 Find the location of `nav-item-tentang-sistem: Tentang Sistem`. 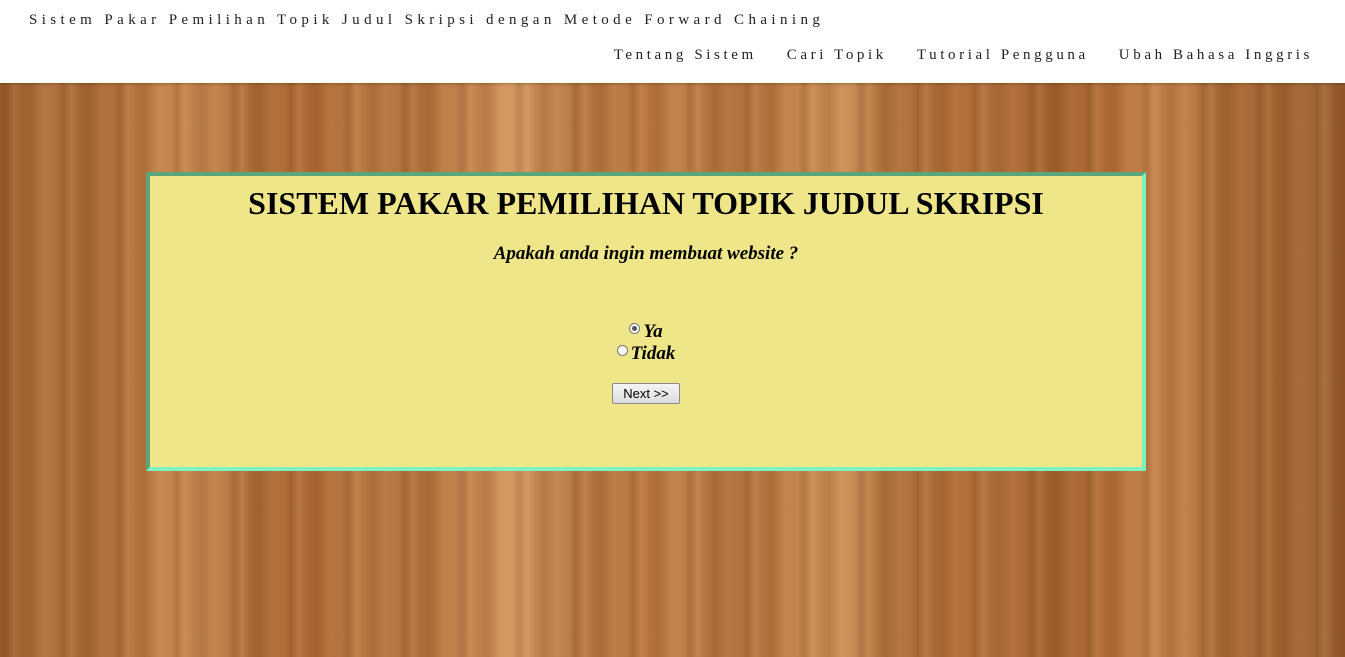

nav-item-tentang-sistem: Tentang Sistem is located at coordinates (685, 55).